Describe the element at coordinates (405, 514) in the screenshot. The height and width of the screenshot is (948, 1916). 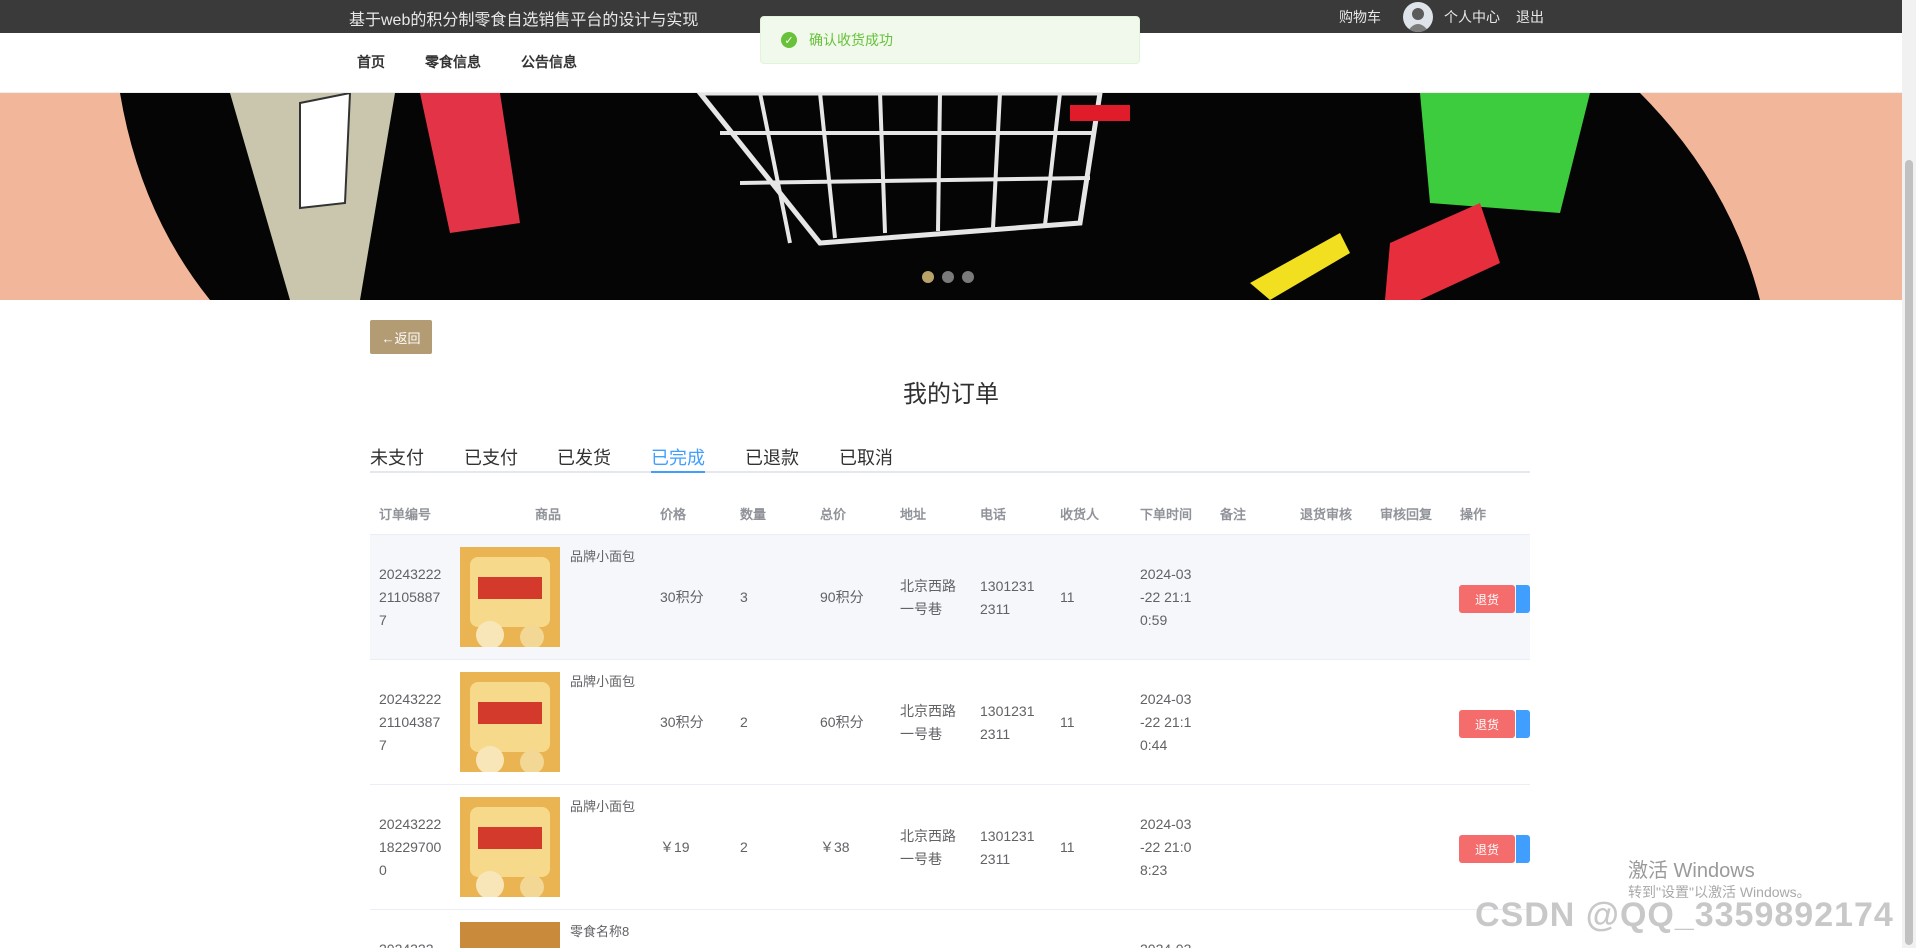
I see `column-header: 订单编号` at that location.